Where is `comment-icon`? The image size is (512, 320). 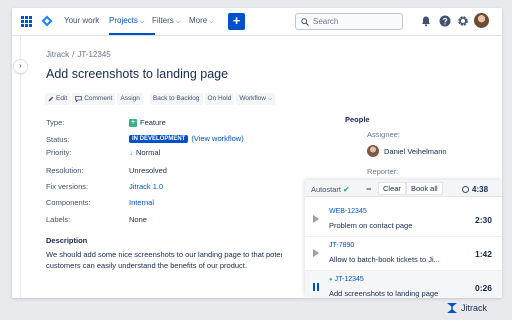 comment-icon is located at coordinates (79, 99).